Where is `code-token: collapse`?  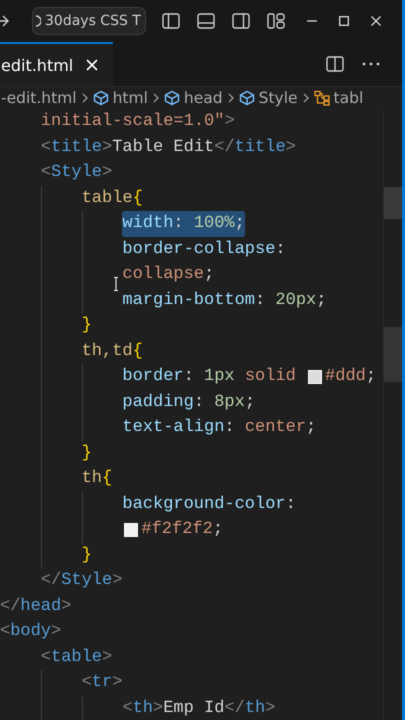
code-token: collapse is located at coordinates (163, 275).